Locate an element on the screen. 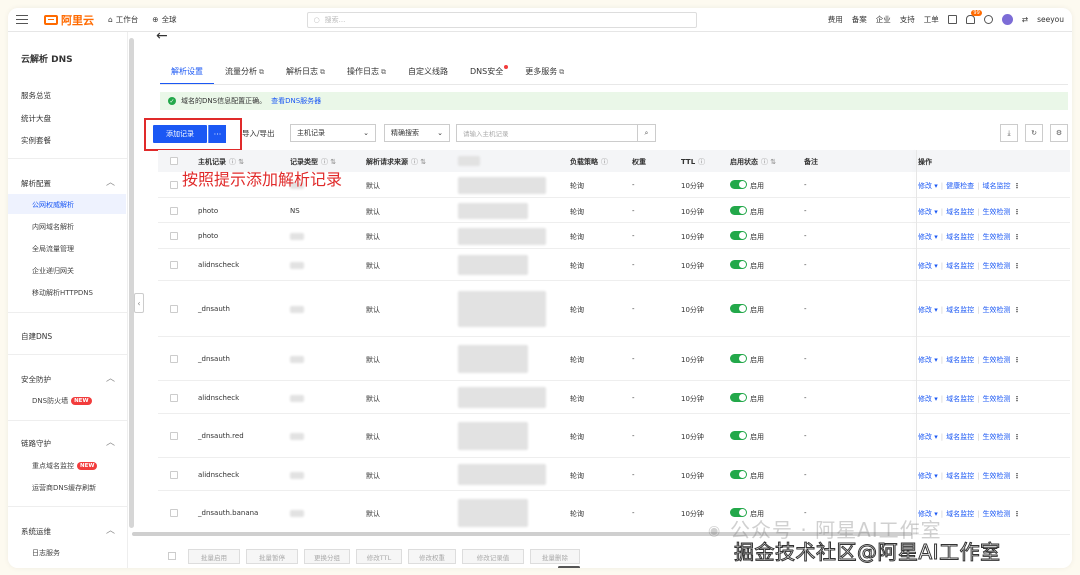 This screenshot has height=575, width=1080. sidebar-item-cache: 运营商DNS缓存刷新 is located at coordinates (64, 488).